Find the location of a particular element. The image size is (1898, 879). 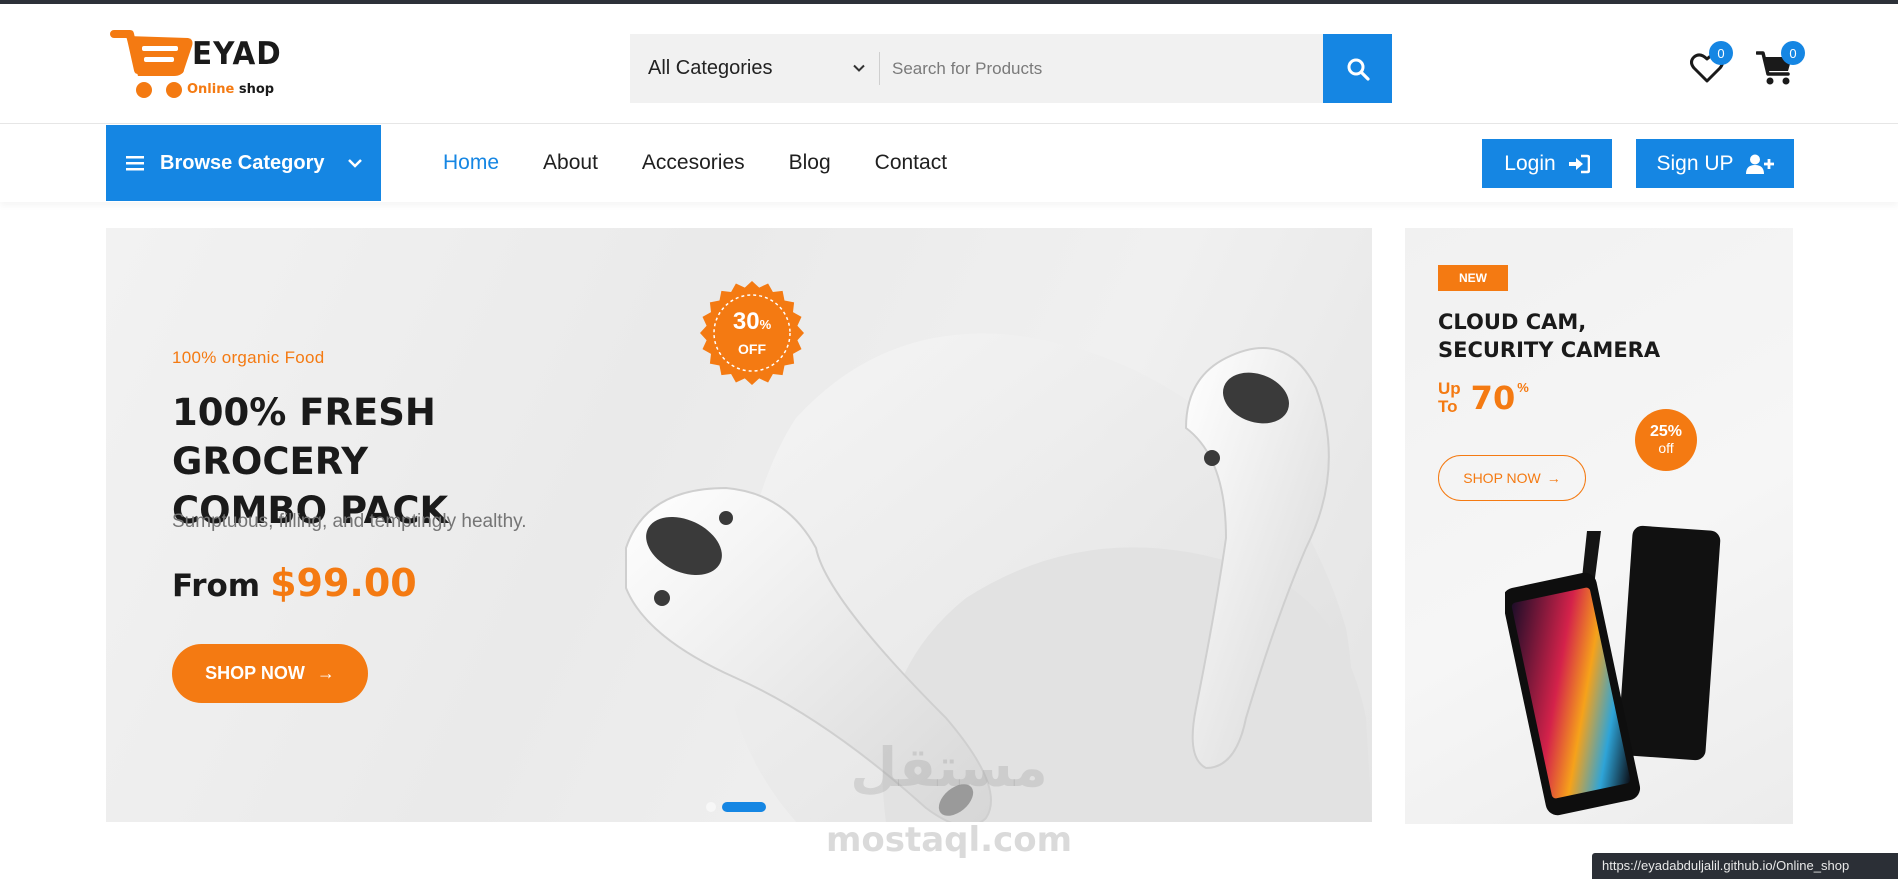

hero-from-label: From is located at coordinates (216, 586).